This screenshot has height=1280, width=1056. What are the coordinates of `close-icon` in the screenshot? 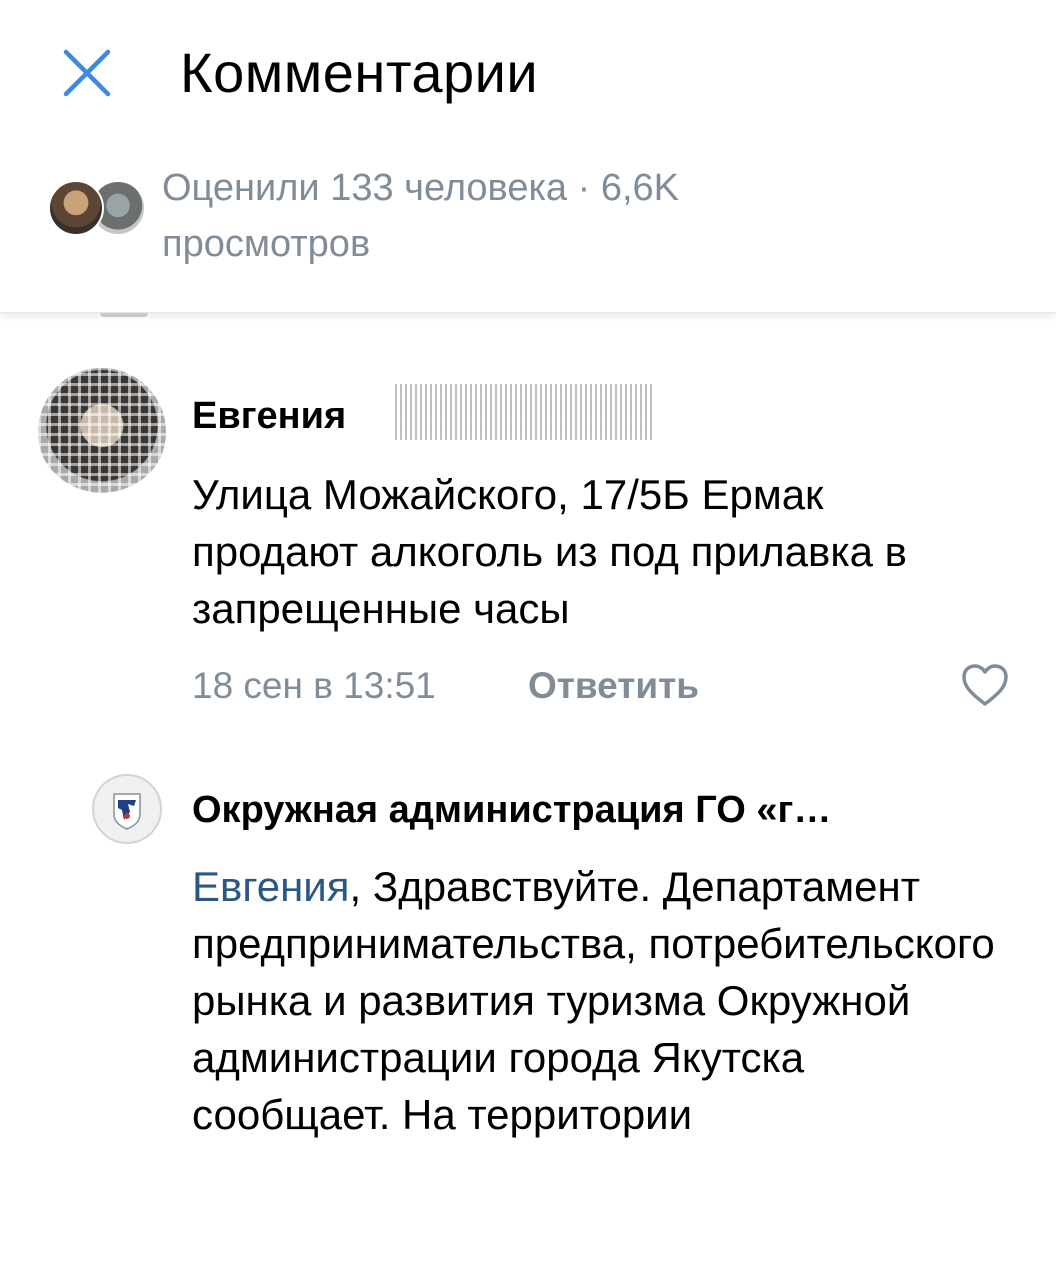 It's located at (87, 73).